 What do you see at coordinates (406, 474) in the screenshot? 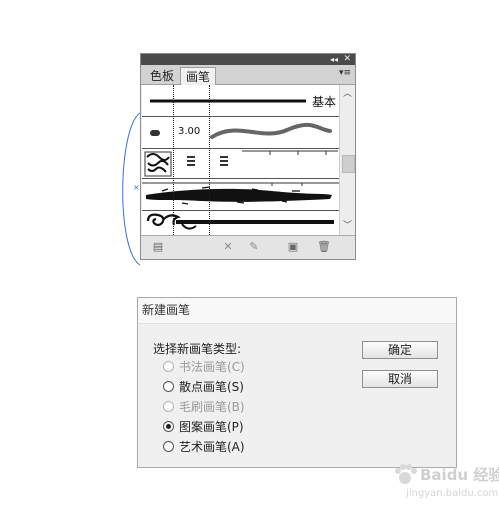
I see `paw-logo-icon` at bounding box center [406, 474].